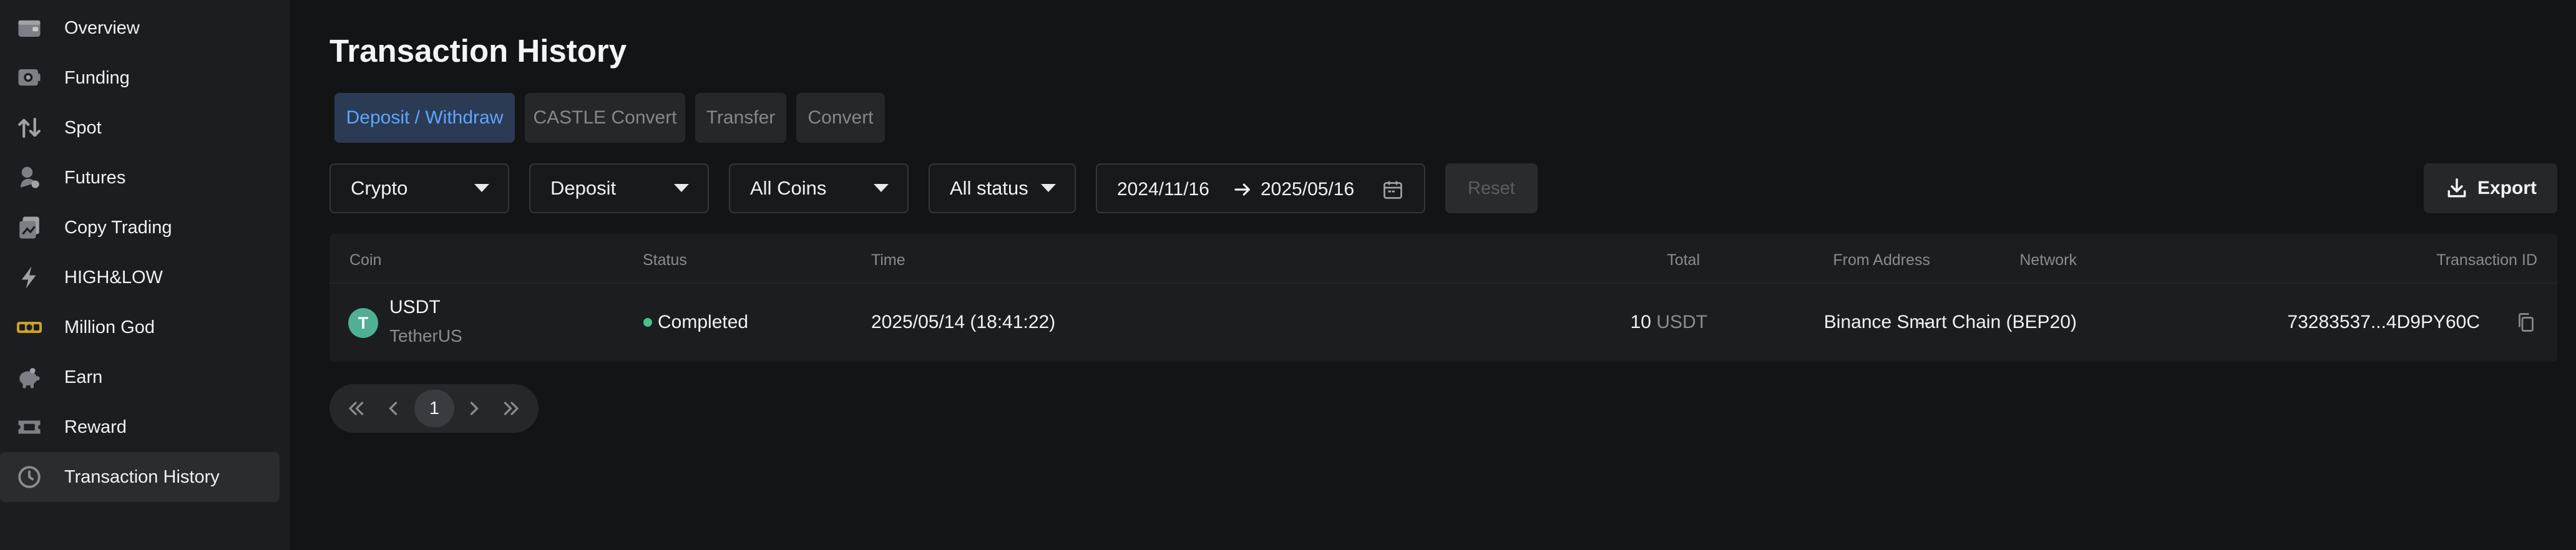 This screenshot has width=2576, height=550. I want to click on column-header-total: Total, so click(1683, 260).